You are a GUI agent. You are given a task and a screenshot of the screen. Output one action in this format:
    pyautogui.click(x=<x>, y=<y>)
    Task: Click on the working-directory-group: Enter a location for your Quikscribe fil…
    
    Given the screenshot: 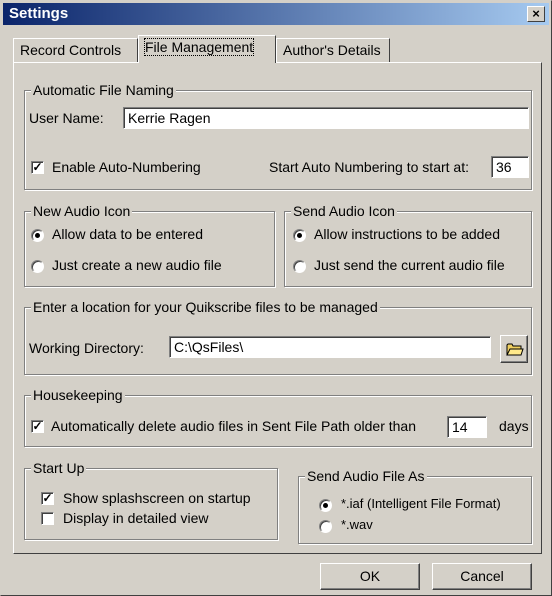 What is the action you would take?
    pyautogui.click(x=278, y=337)
    